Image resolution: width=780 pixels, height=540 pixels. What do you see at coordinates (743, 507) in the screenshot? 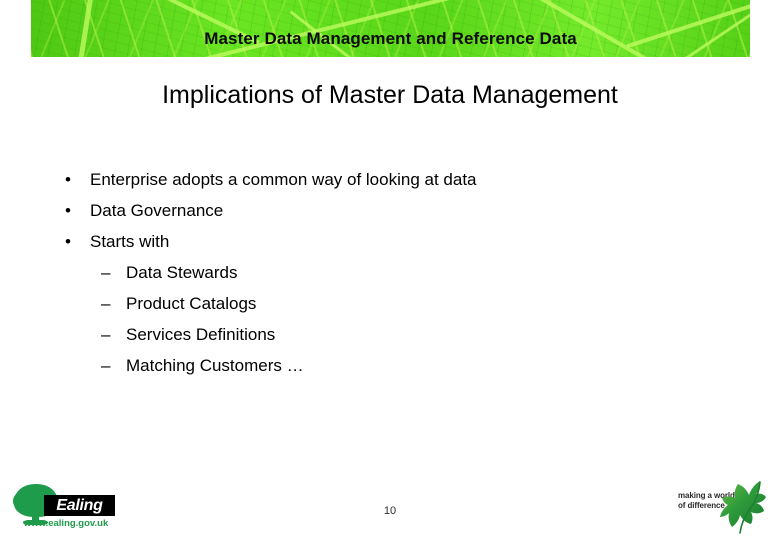
I see `oak-leaf-icon` at bounding box center [743, 507].